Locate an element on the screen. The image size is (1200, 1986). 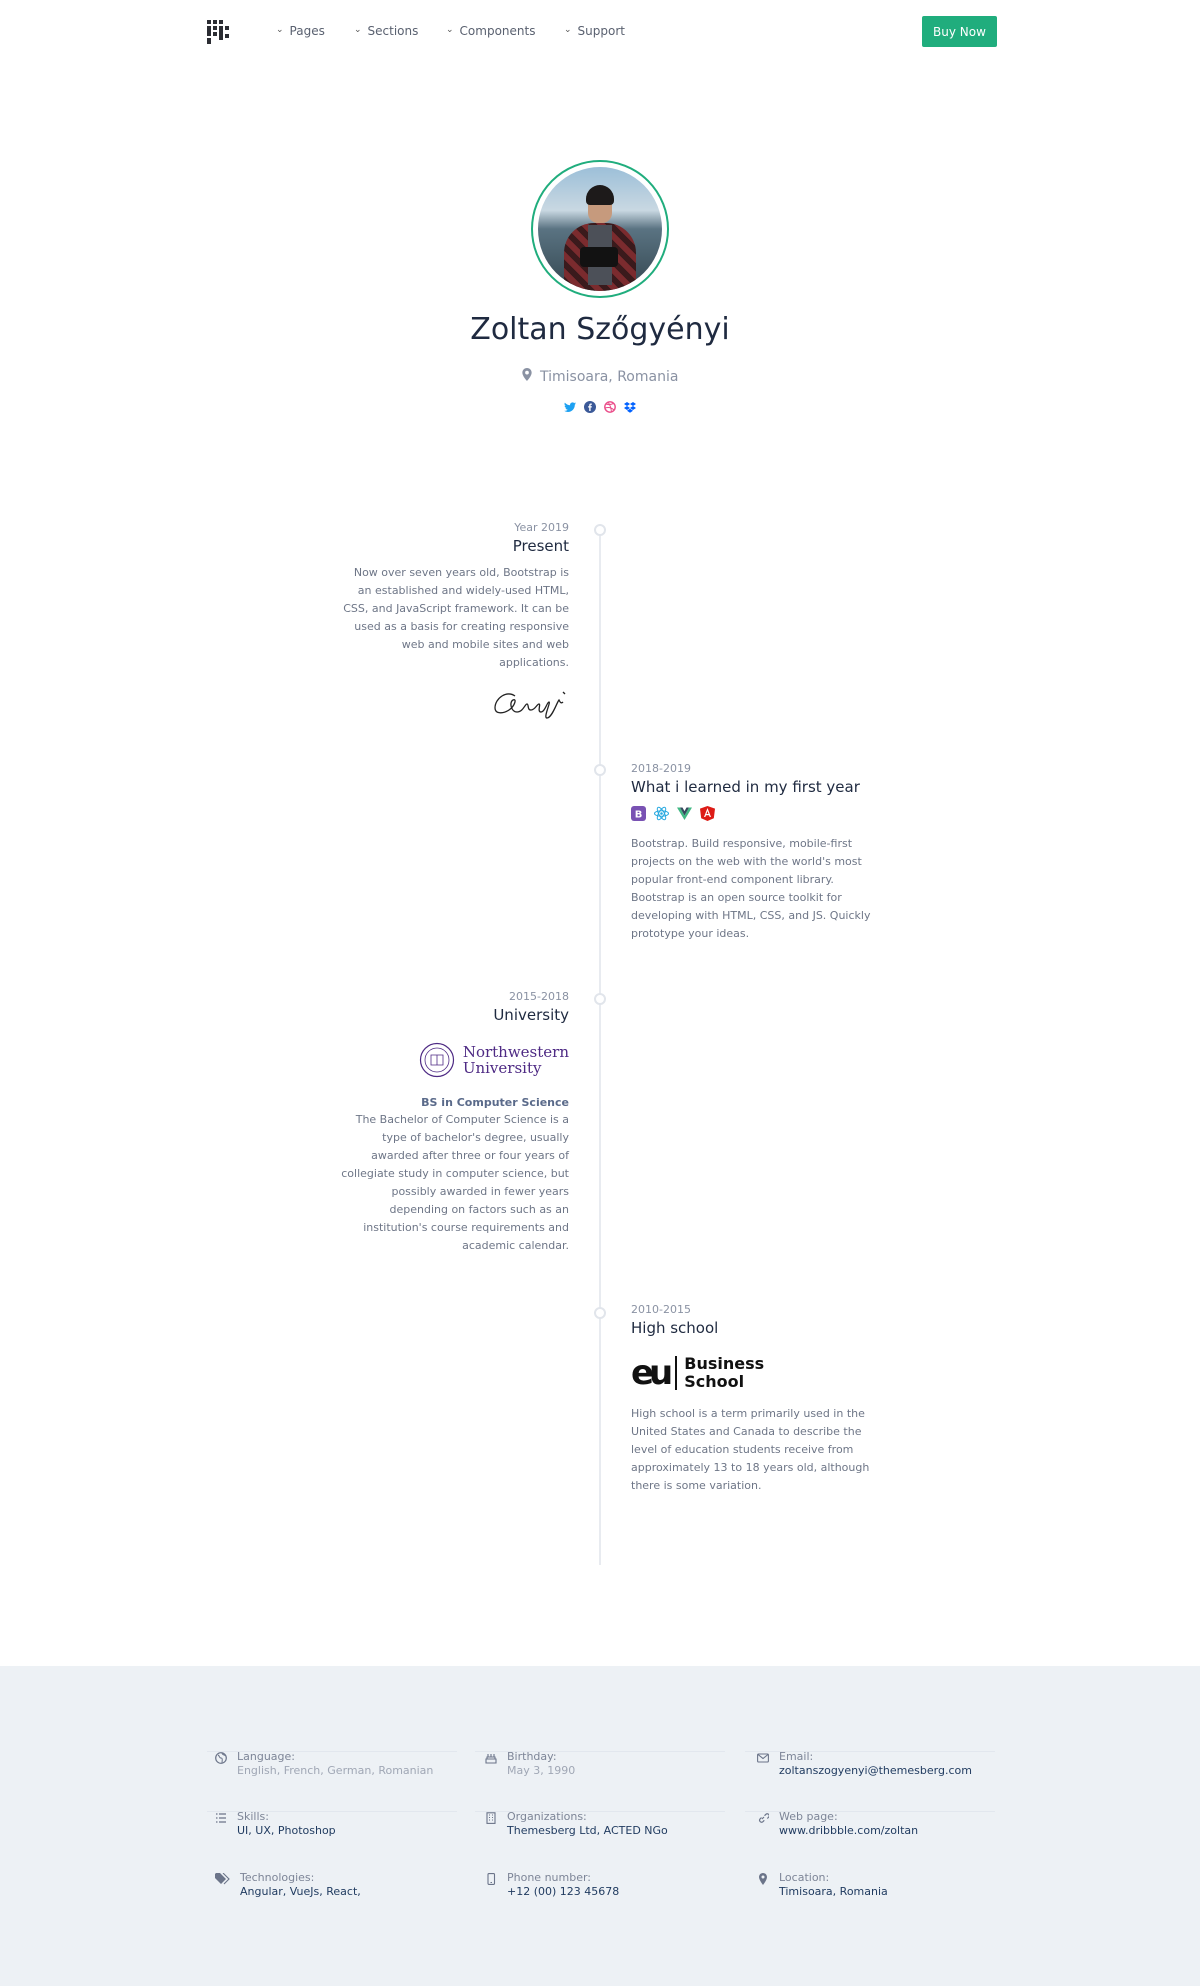
profile-location-text: Timisoara, Romania is located at coordinates (609, 377).